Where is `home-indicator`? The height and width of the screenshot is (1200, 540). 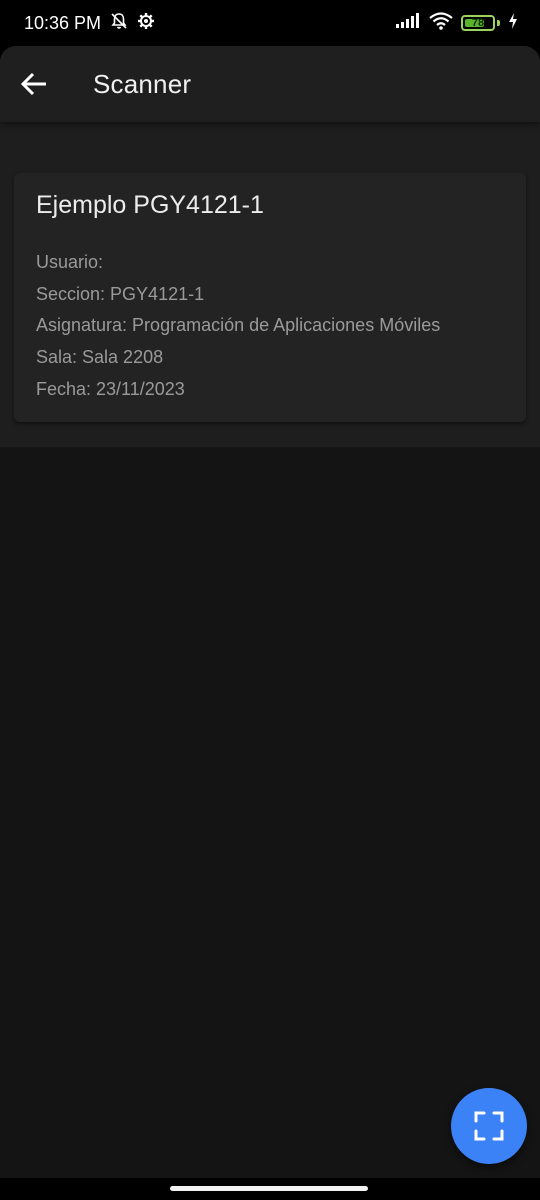
home-indicator is located at coordinates (269, 1188).